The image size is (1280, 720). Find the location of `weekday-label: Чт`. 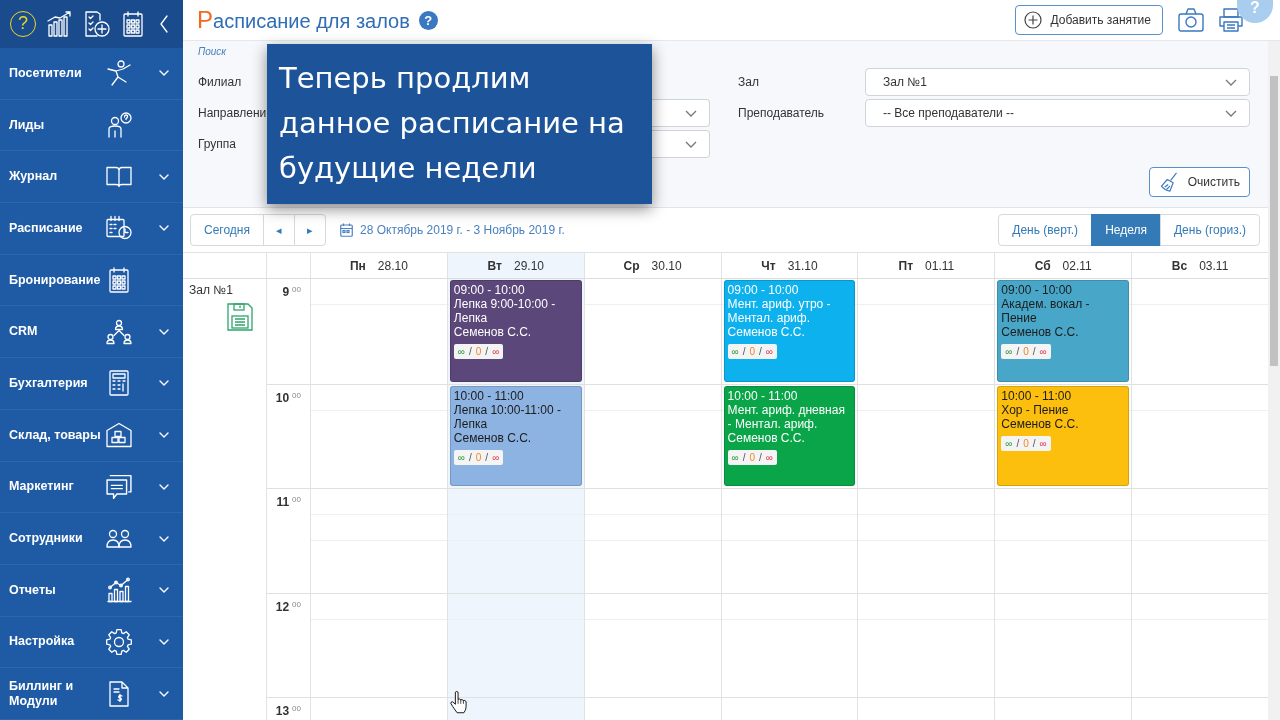

weekday-label: Чт is located at coordinates (768, 265).